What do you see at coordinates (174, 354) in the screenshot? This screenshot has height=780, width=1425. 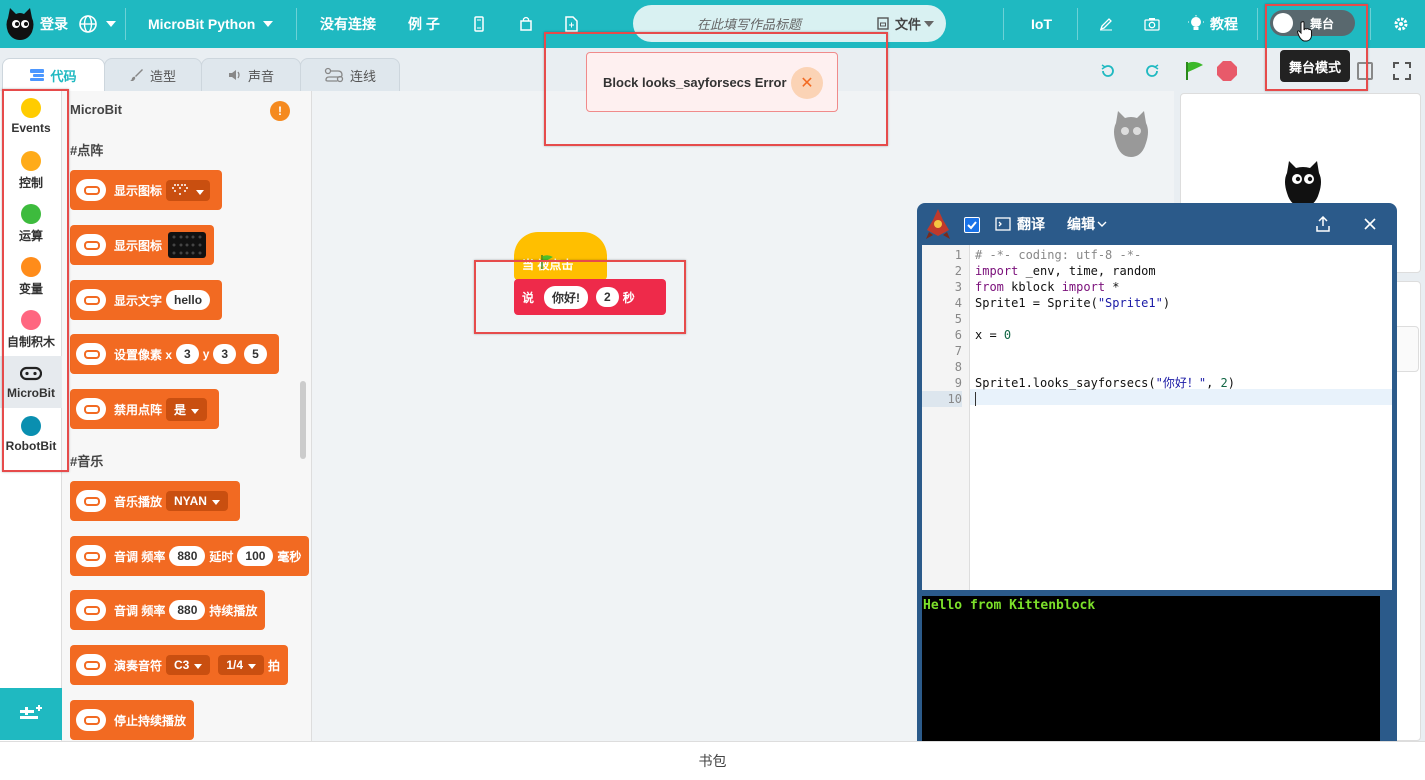 I see `block-set-pixel: 设置像素 x 3 y 3 5` at bounding box center [174, 354].